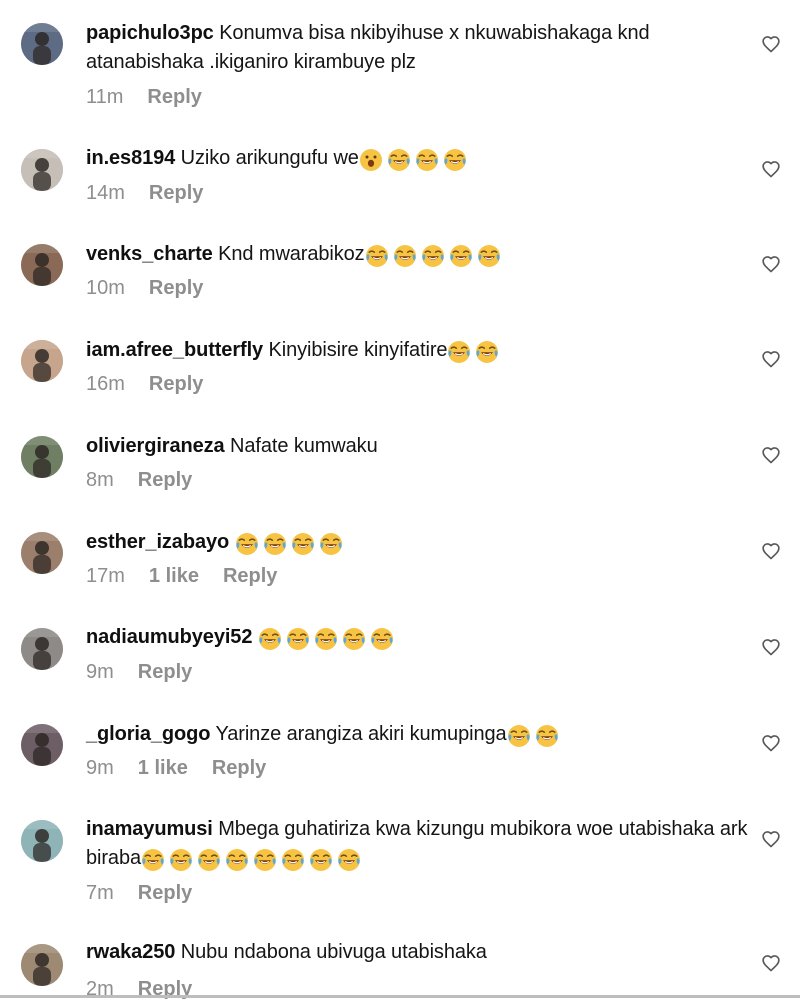 The height and width of the screenshot is (1001, 800). I want to click on comment-text-line: in.es8194 Uziko arikungufu we, so click(422, 160).